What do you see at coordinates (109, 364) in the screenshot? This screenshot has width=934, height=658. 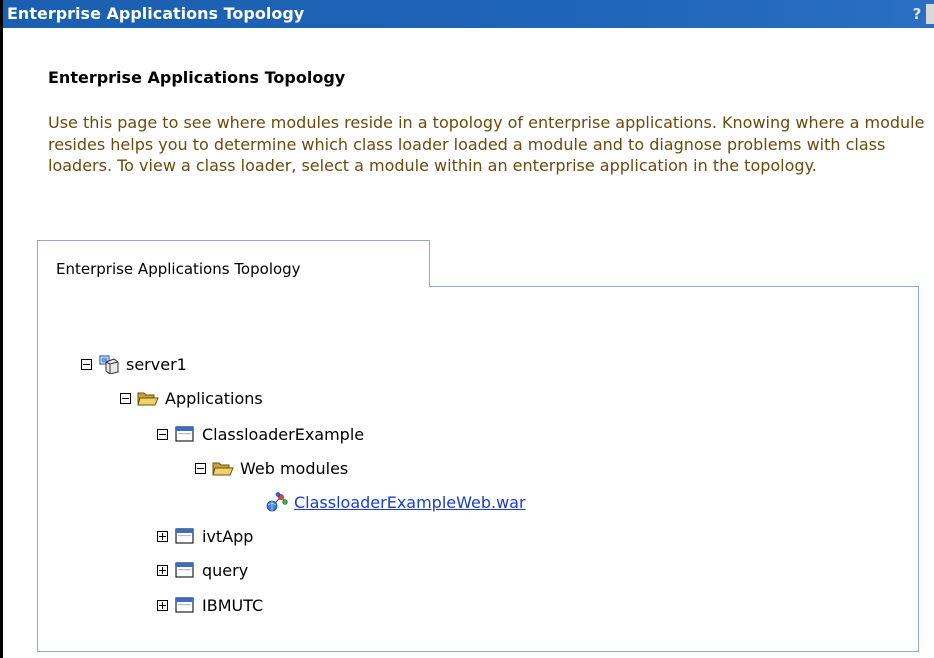 I see `server-icon` at bounding box center [109, 364].